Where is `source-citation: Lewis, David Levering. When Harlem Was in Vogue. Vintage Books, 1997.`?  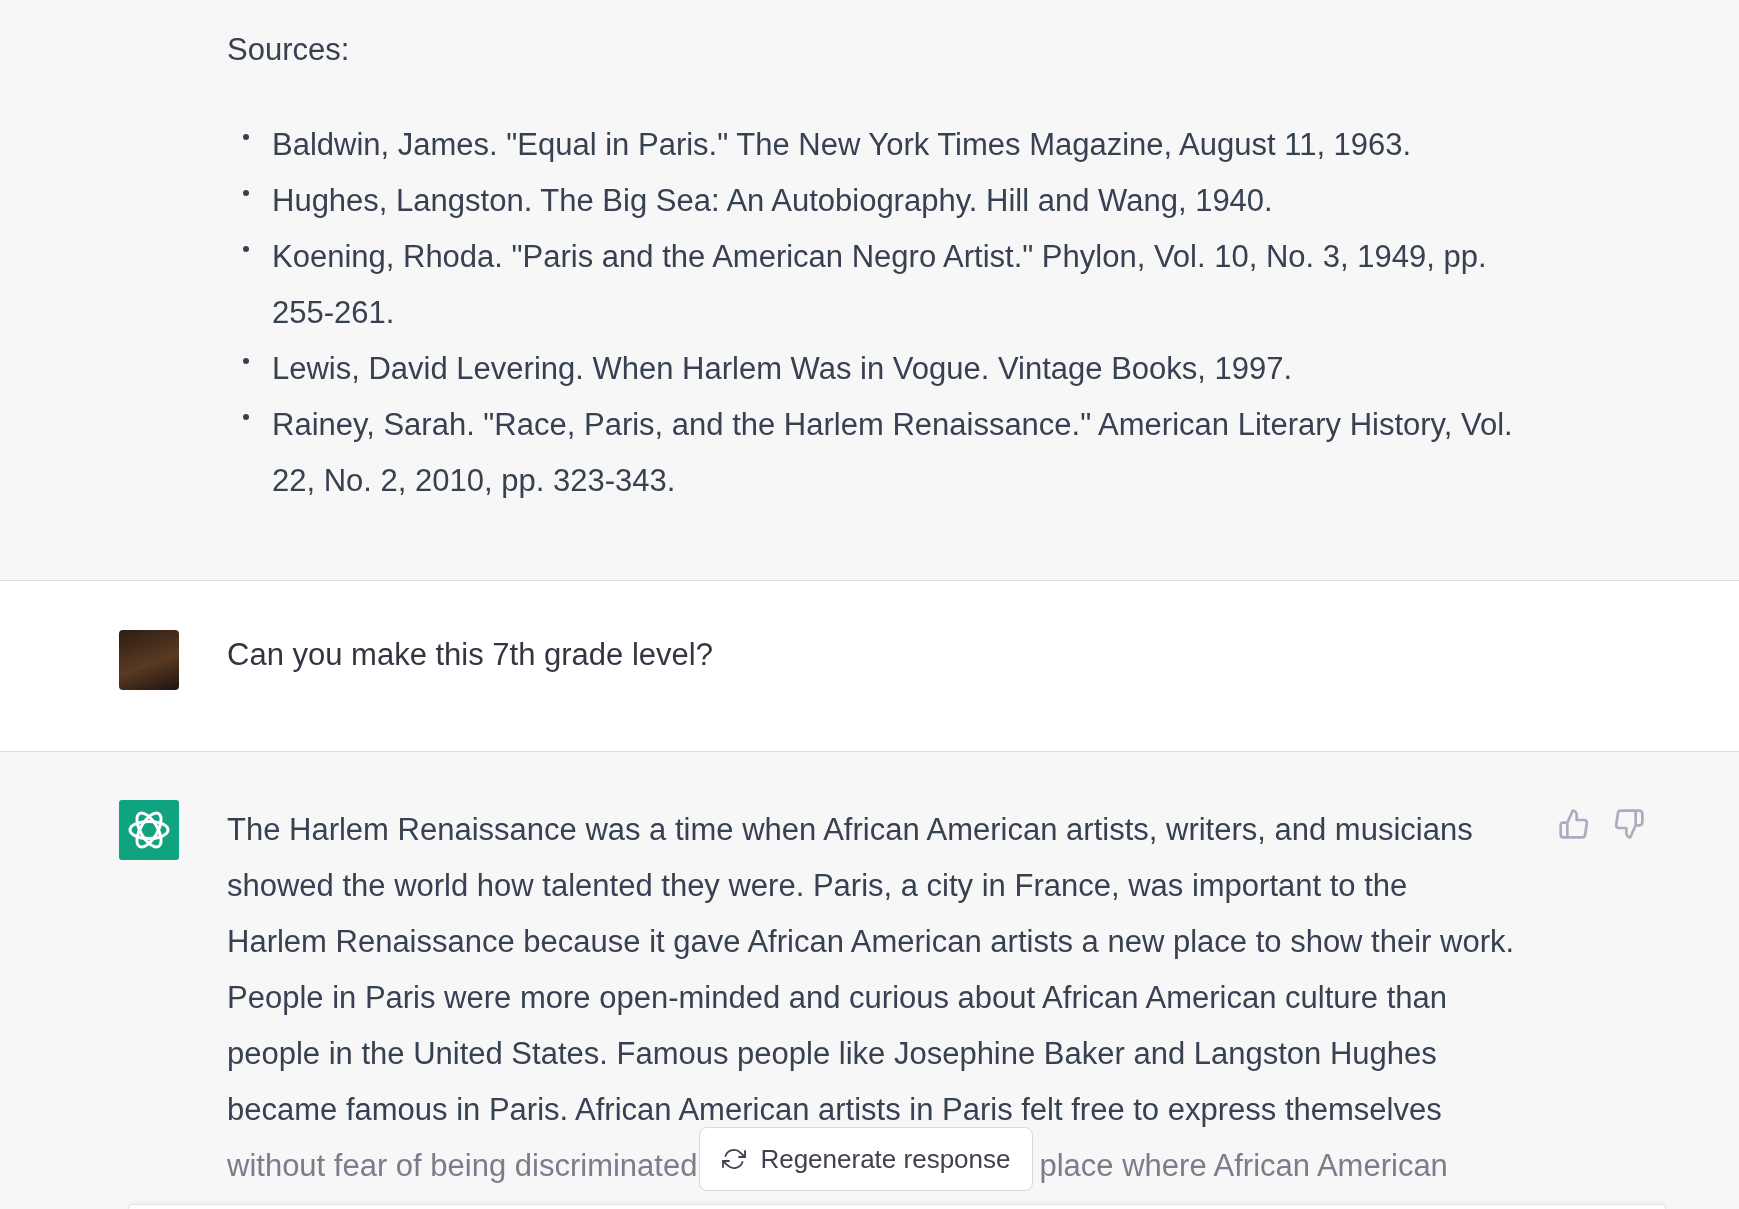 source-citation: Lewis, David Levering. When Harlem Was in Vogue. Vintage Books, 1997. is located at coordinates (782, 369).